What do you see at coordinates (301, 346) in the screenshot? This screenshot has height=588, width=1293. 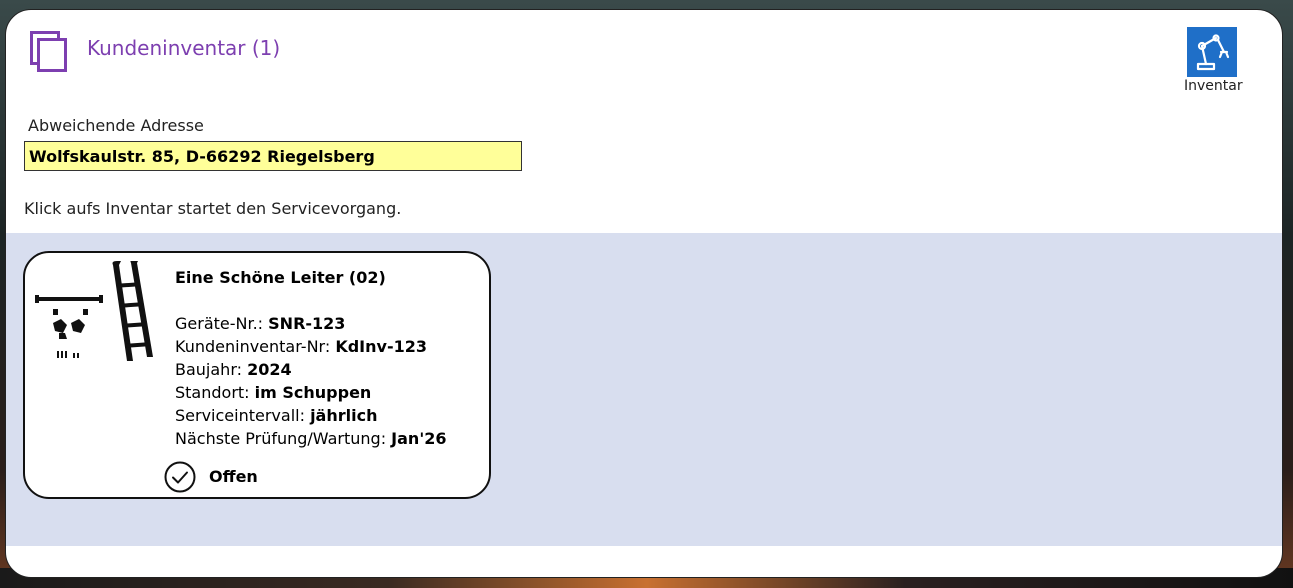 I see `kundeninventar-nr-row: Kundeninventar-Nr: KdInv-123` at bounding box center [301, 346].